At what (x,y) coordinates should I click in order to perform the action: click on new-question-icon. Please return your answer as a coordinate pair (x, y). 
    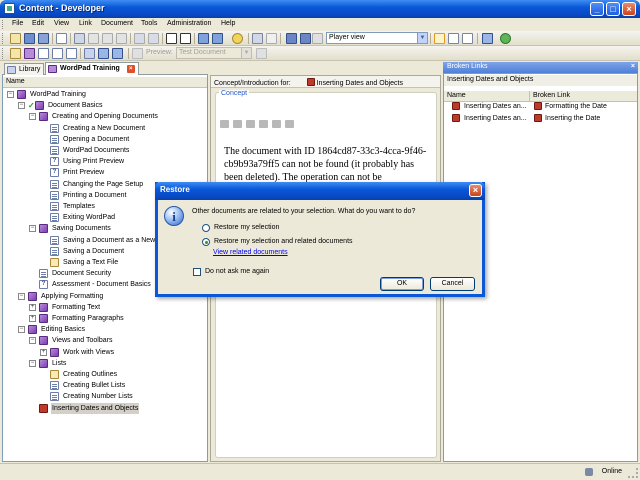
    Looking at the image, I should click on (57, 53).